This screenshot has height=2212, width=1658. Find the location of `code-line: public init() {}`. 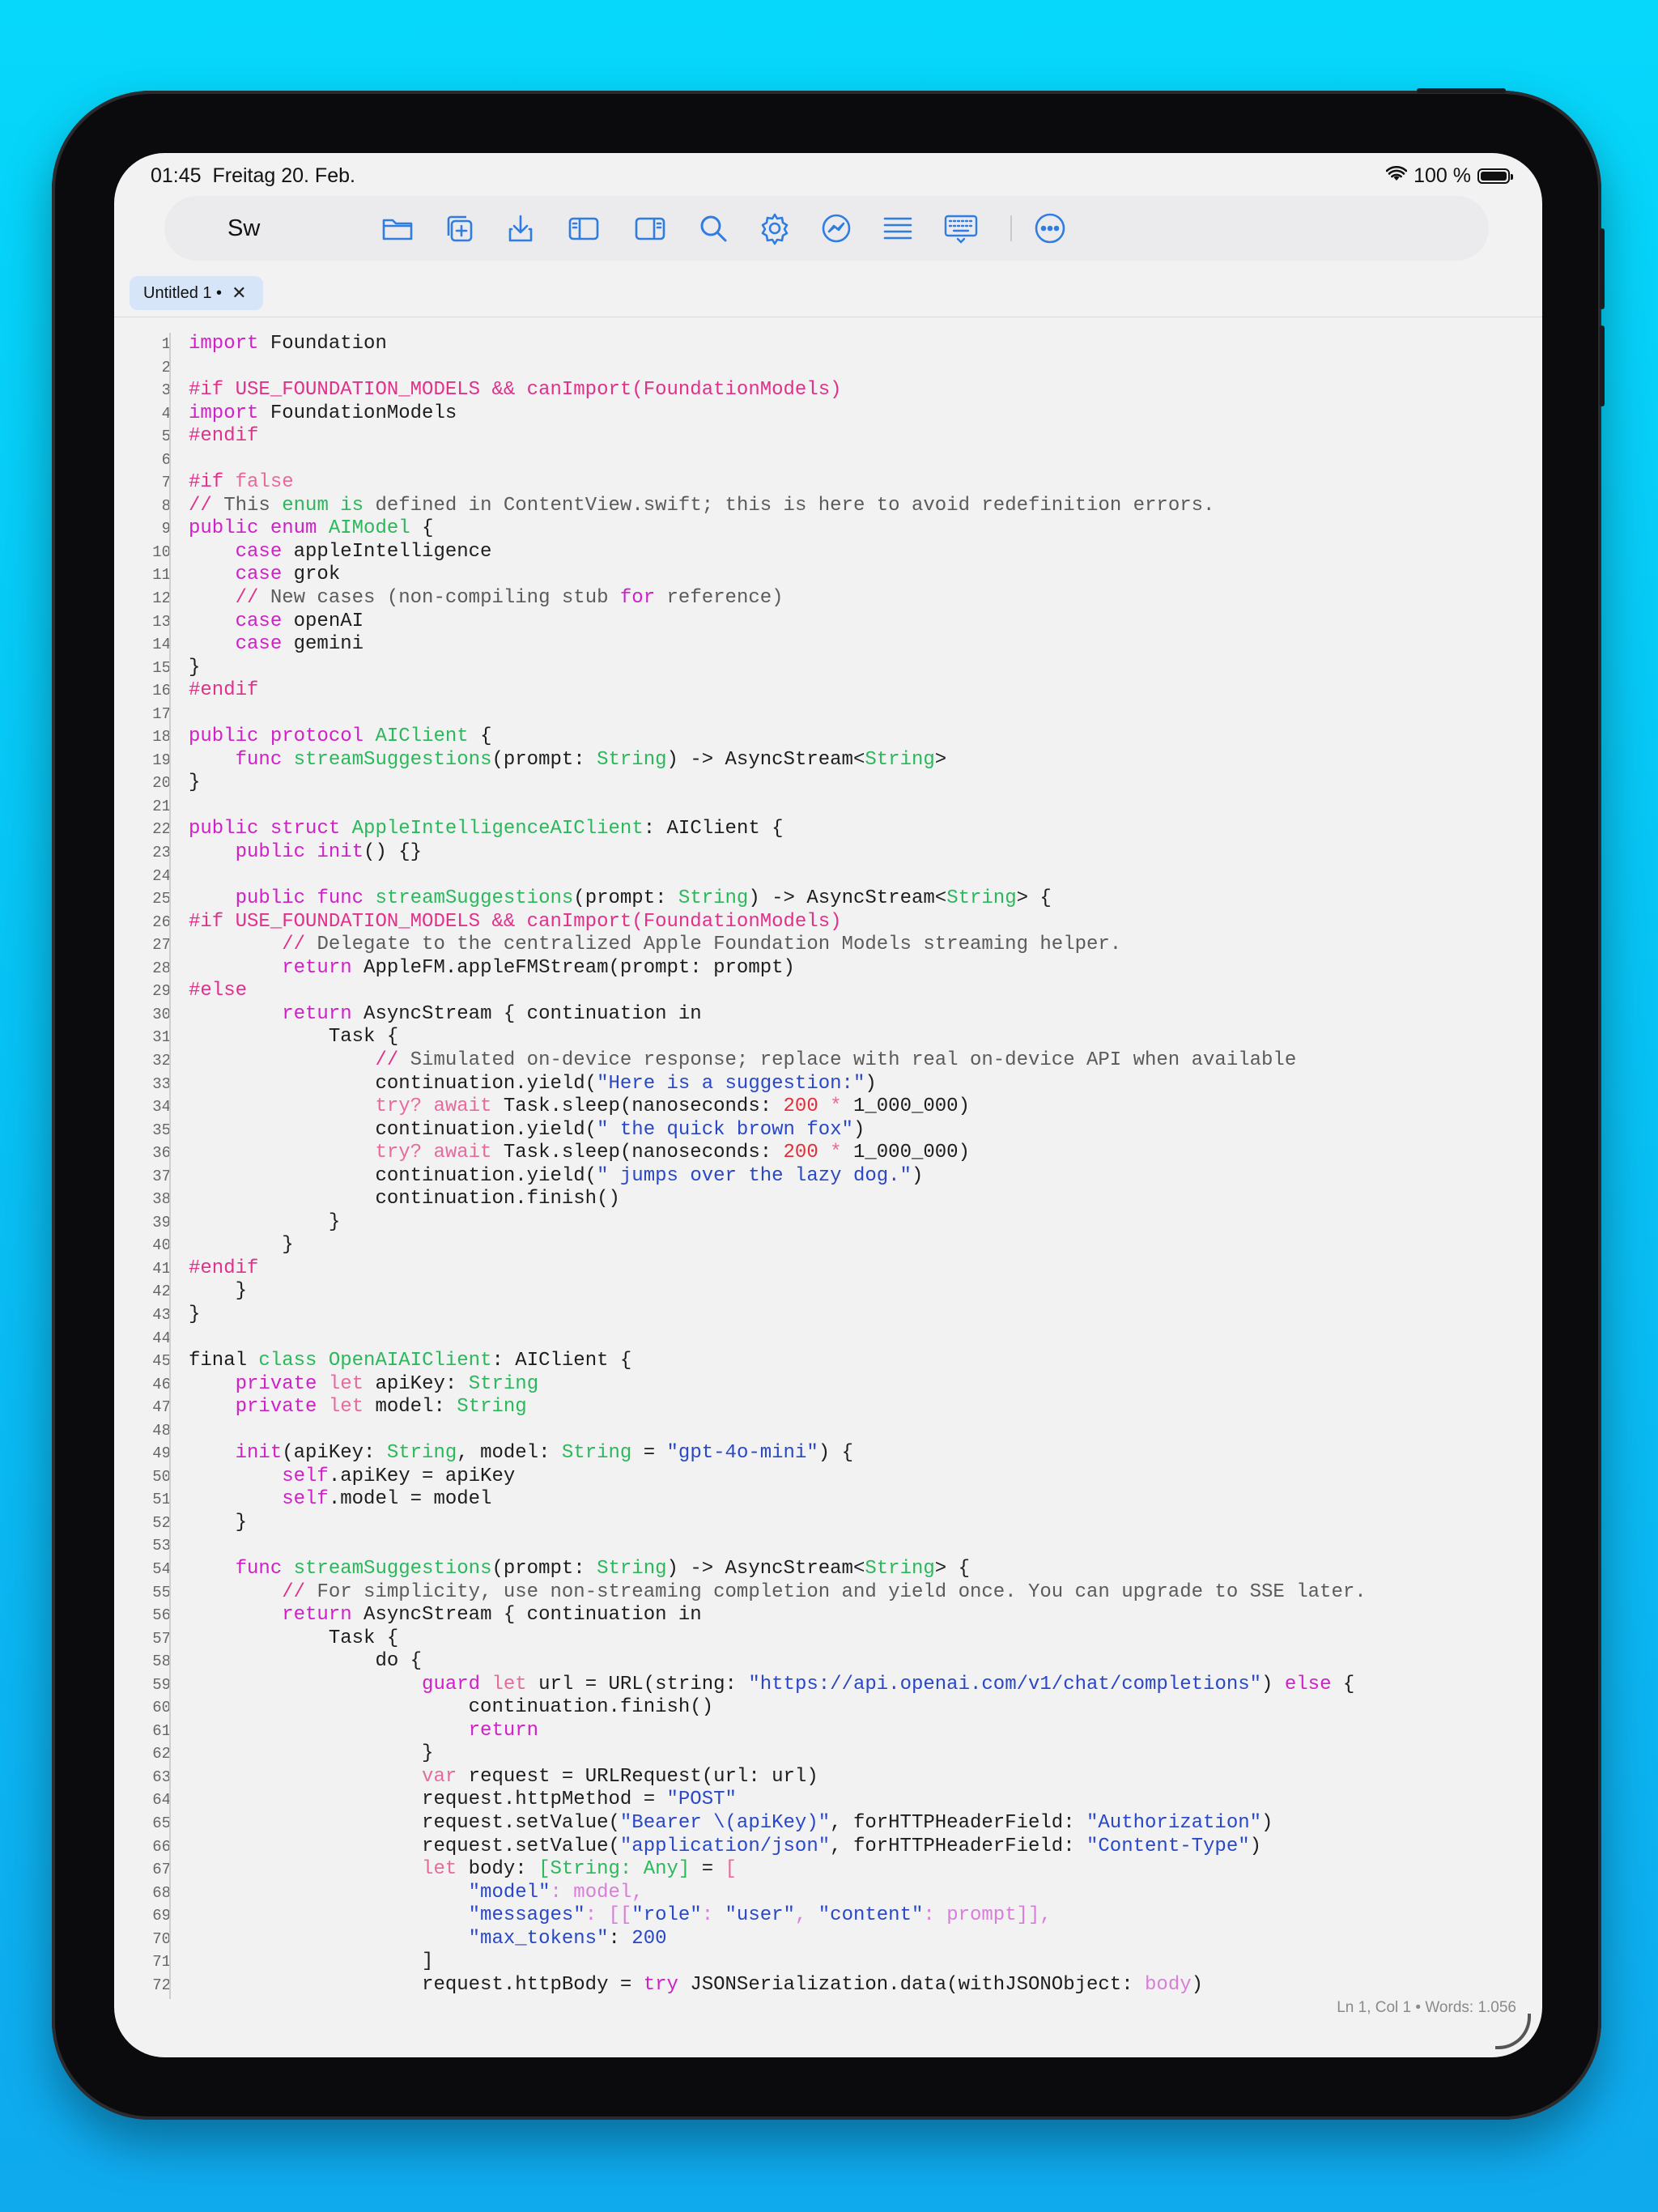

code-line: public init() {} is located at coordinates (865, 853).